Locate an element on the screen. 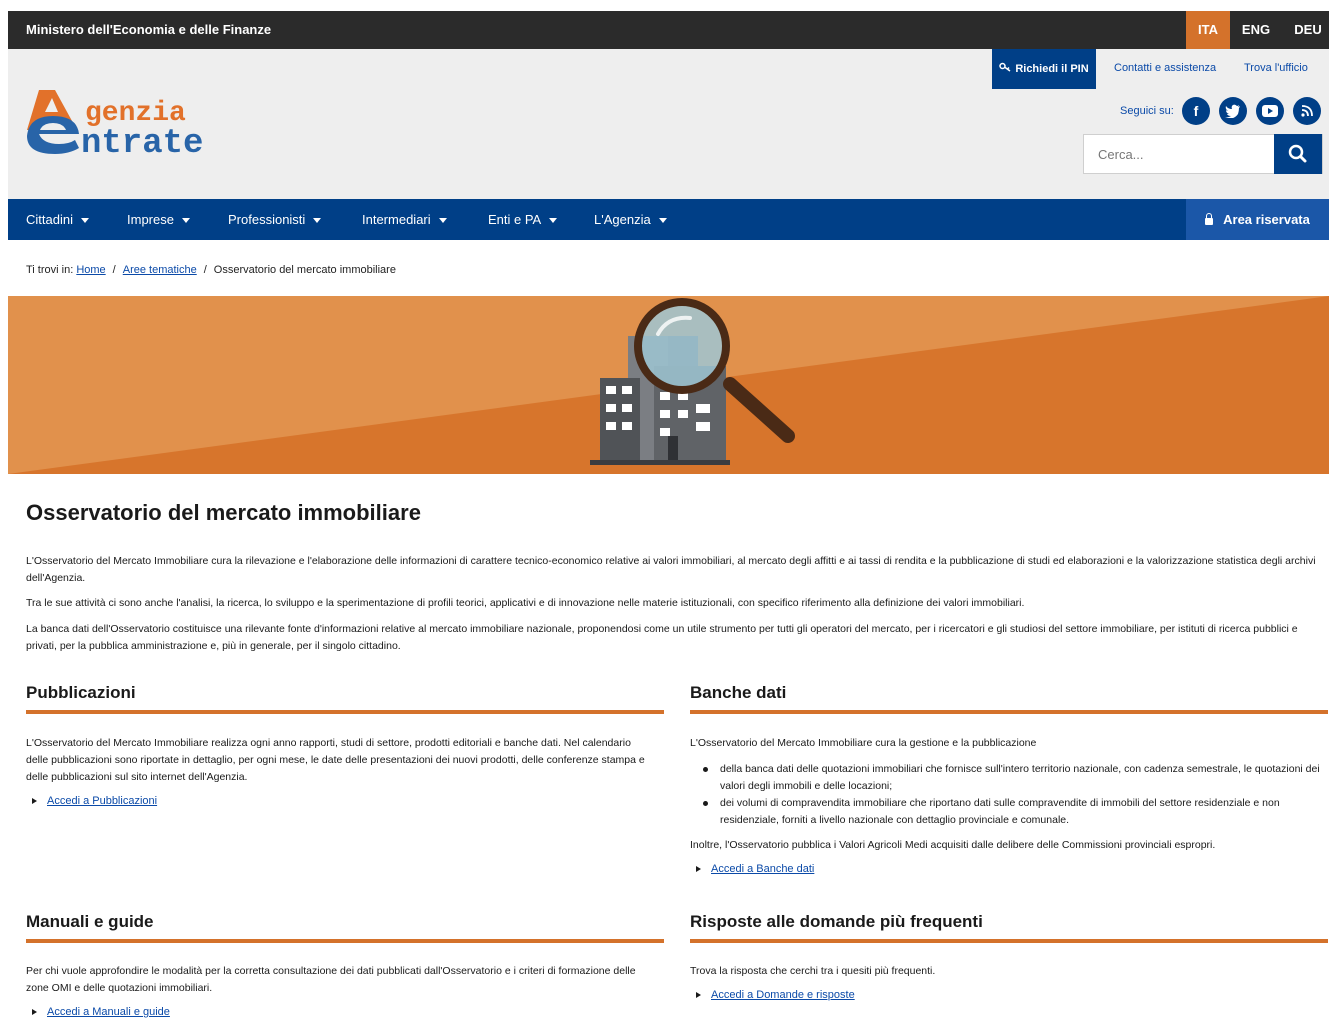  breadcrumb-prefix: Ti trovi in: is located at coordinates (50, 270).